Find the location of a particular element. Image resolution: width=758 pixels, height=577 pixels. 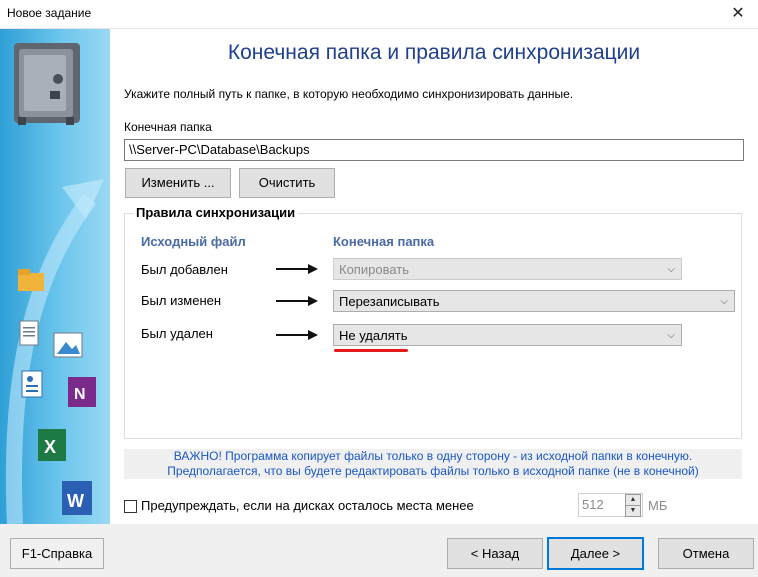

rule-label-added: Был добавлен is located at coordinates (184, 269).